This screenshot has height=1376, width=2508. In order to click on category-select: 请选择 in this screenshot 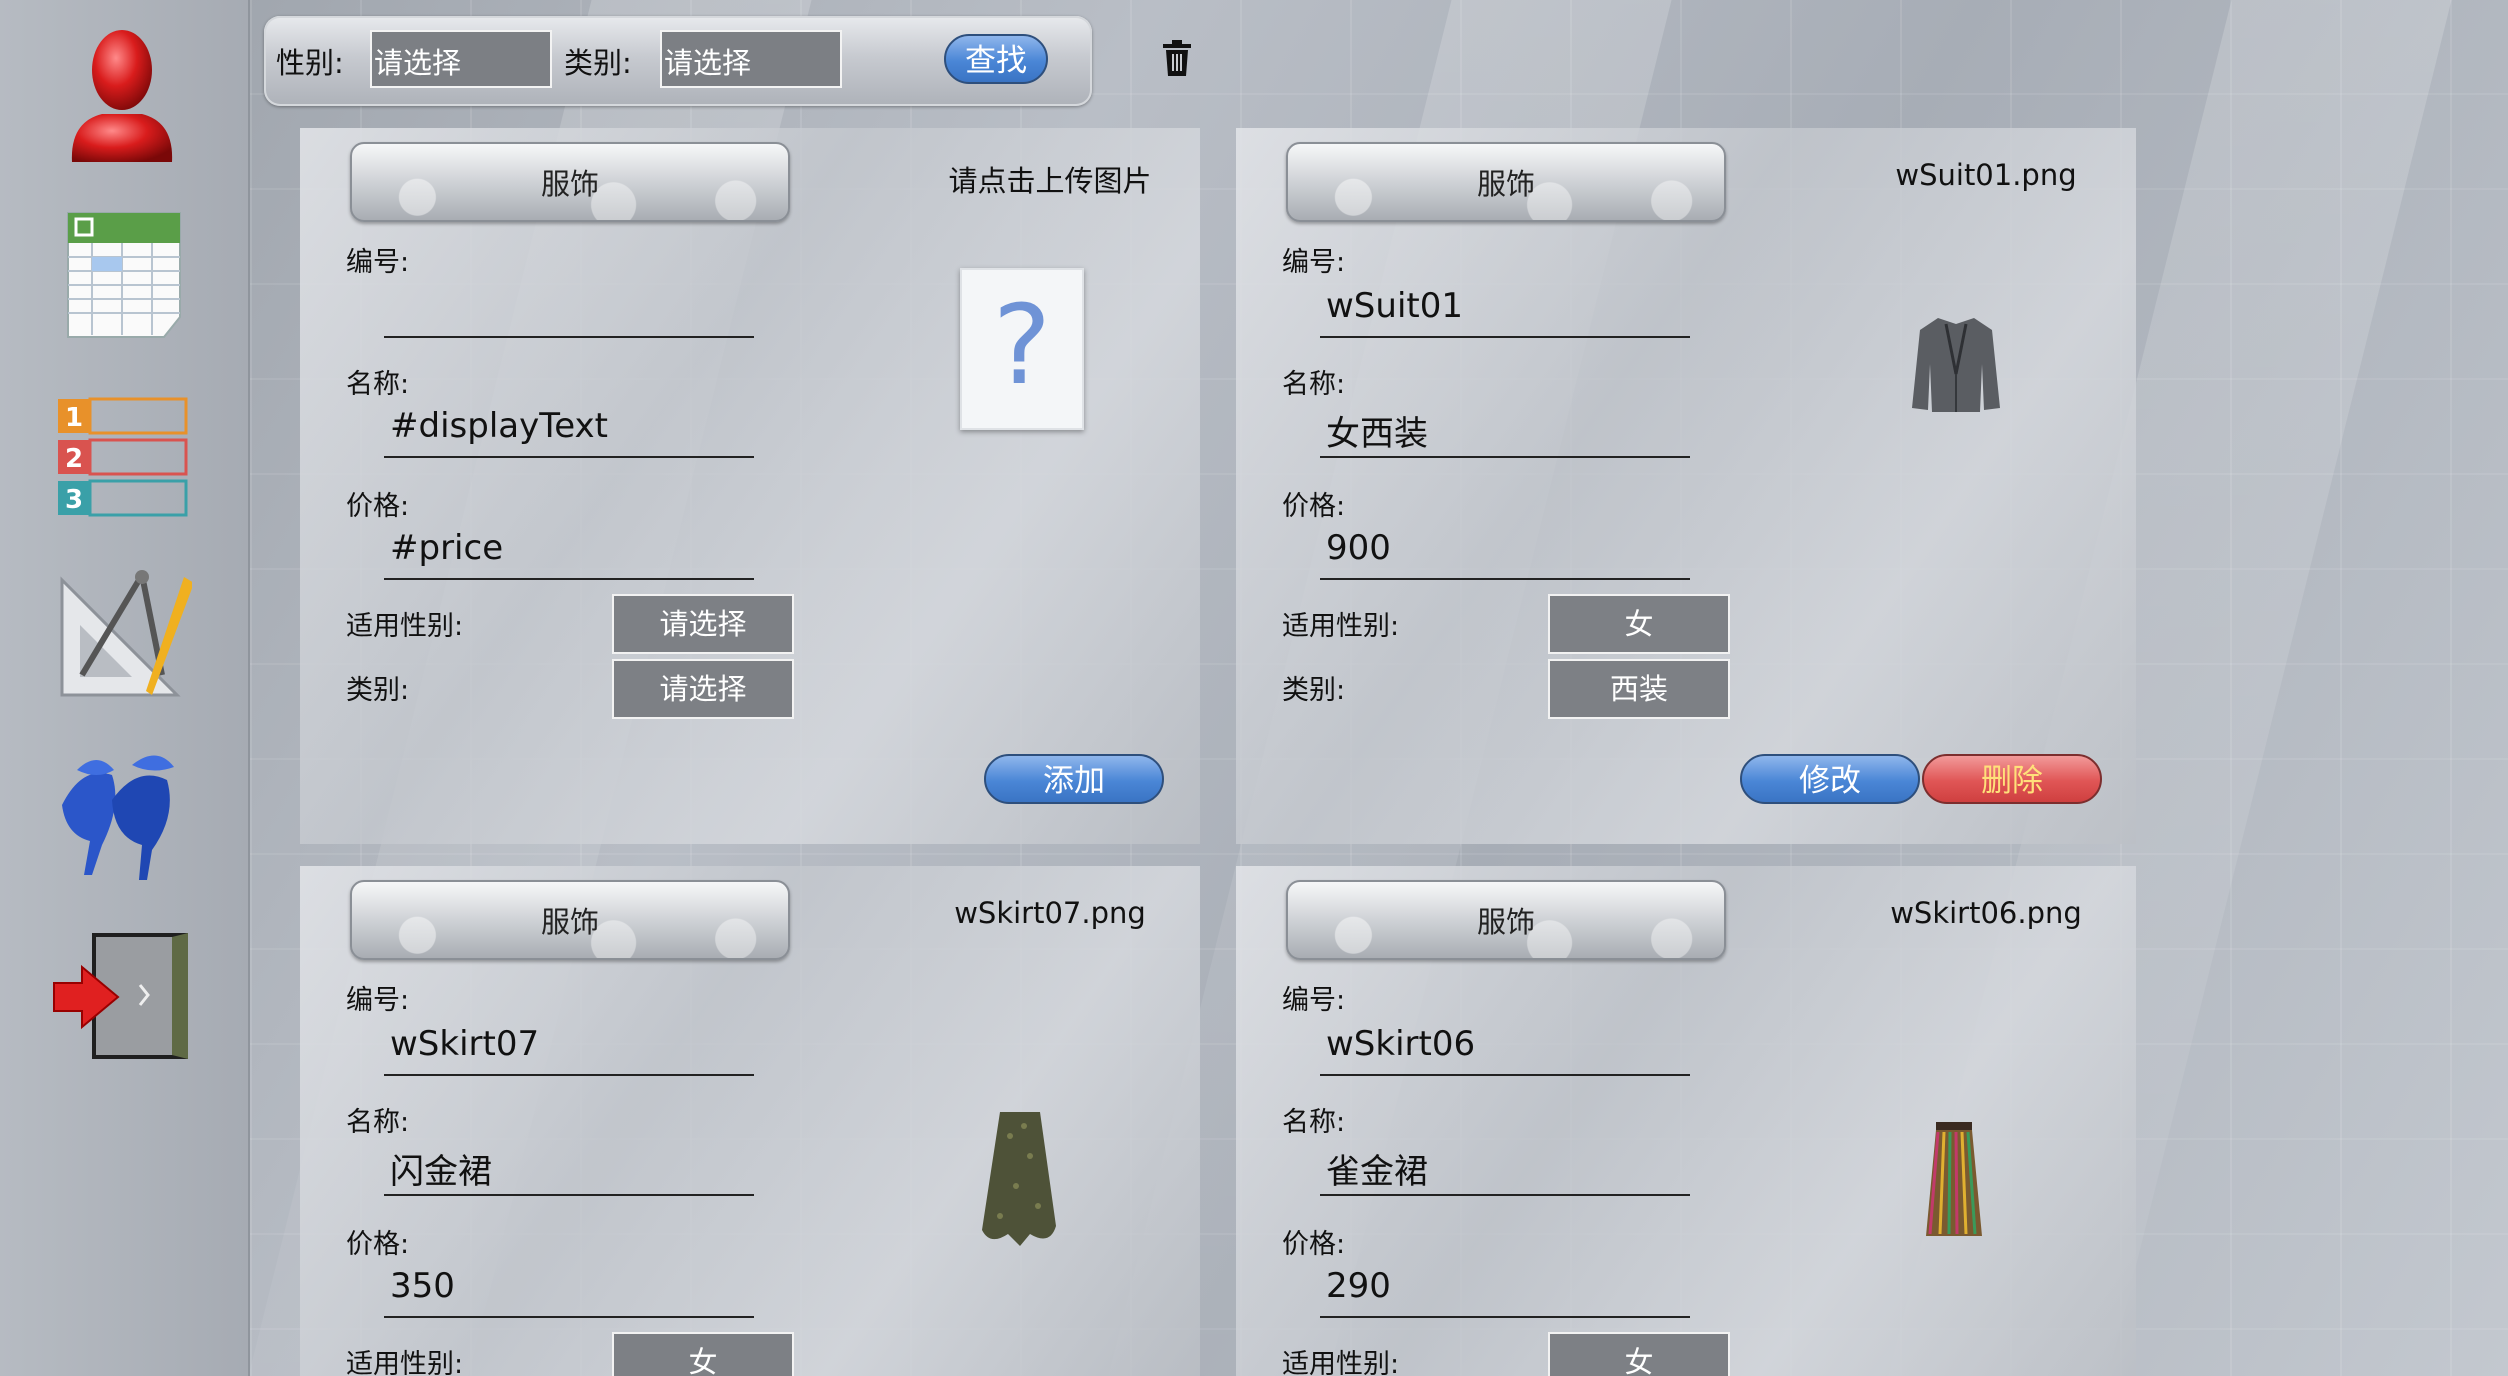, I will do `click(703, 689)`.